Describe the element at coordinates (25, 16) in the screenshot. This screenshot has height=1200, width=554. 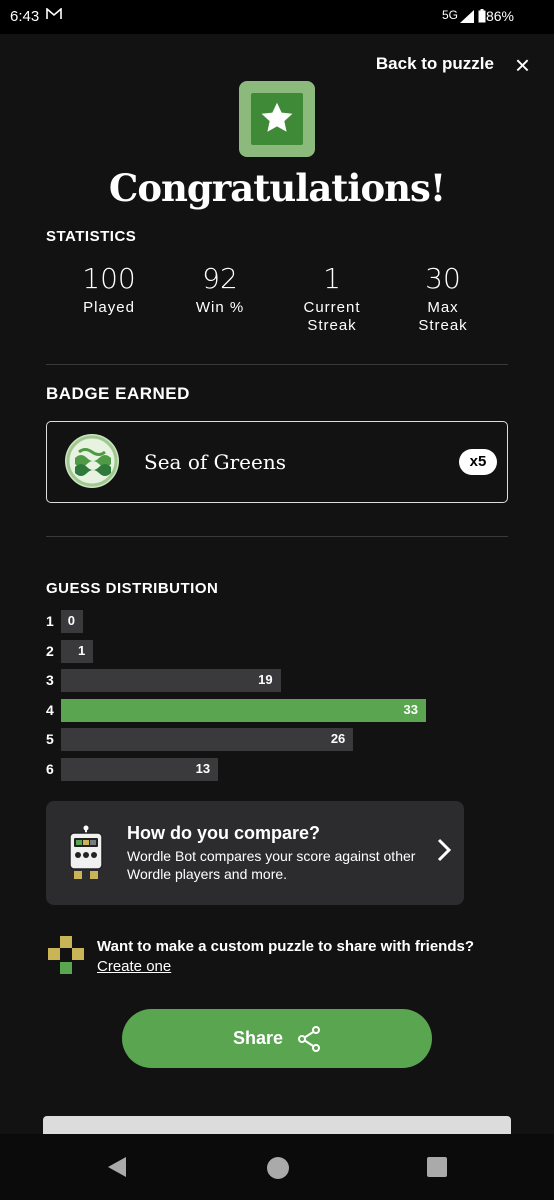
I see `status-time: 6:43` at that location.